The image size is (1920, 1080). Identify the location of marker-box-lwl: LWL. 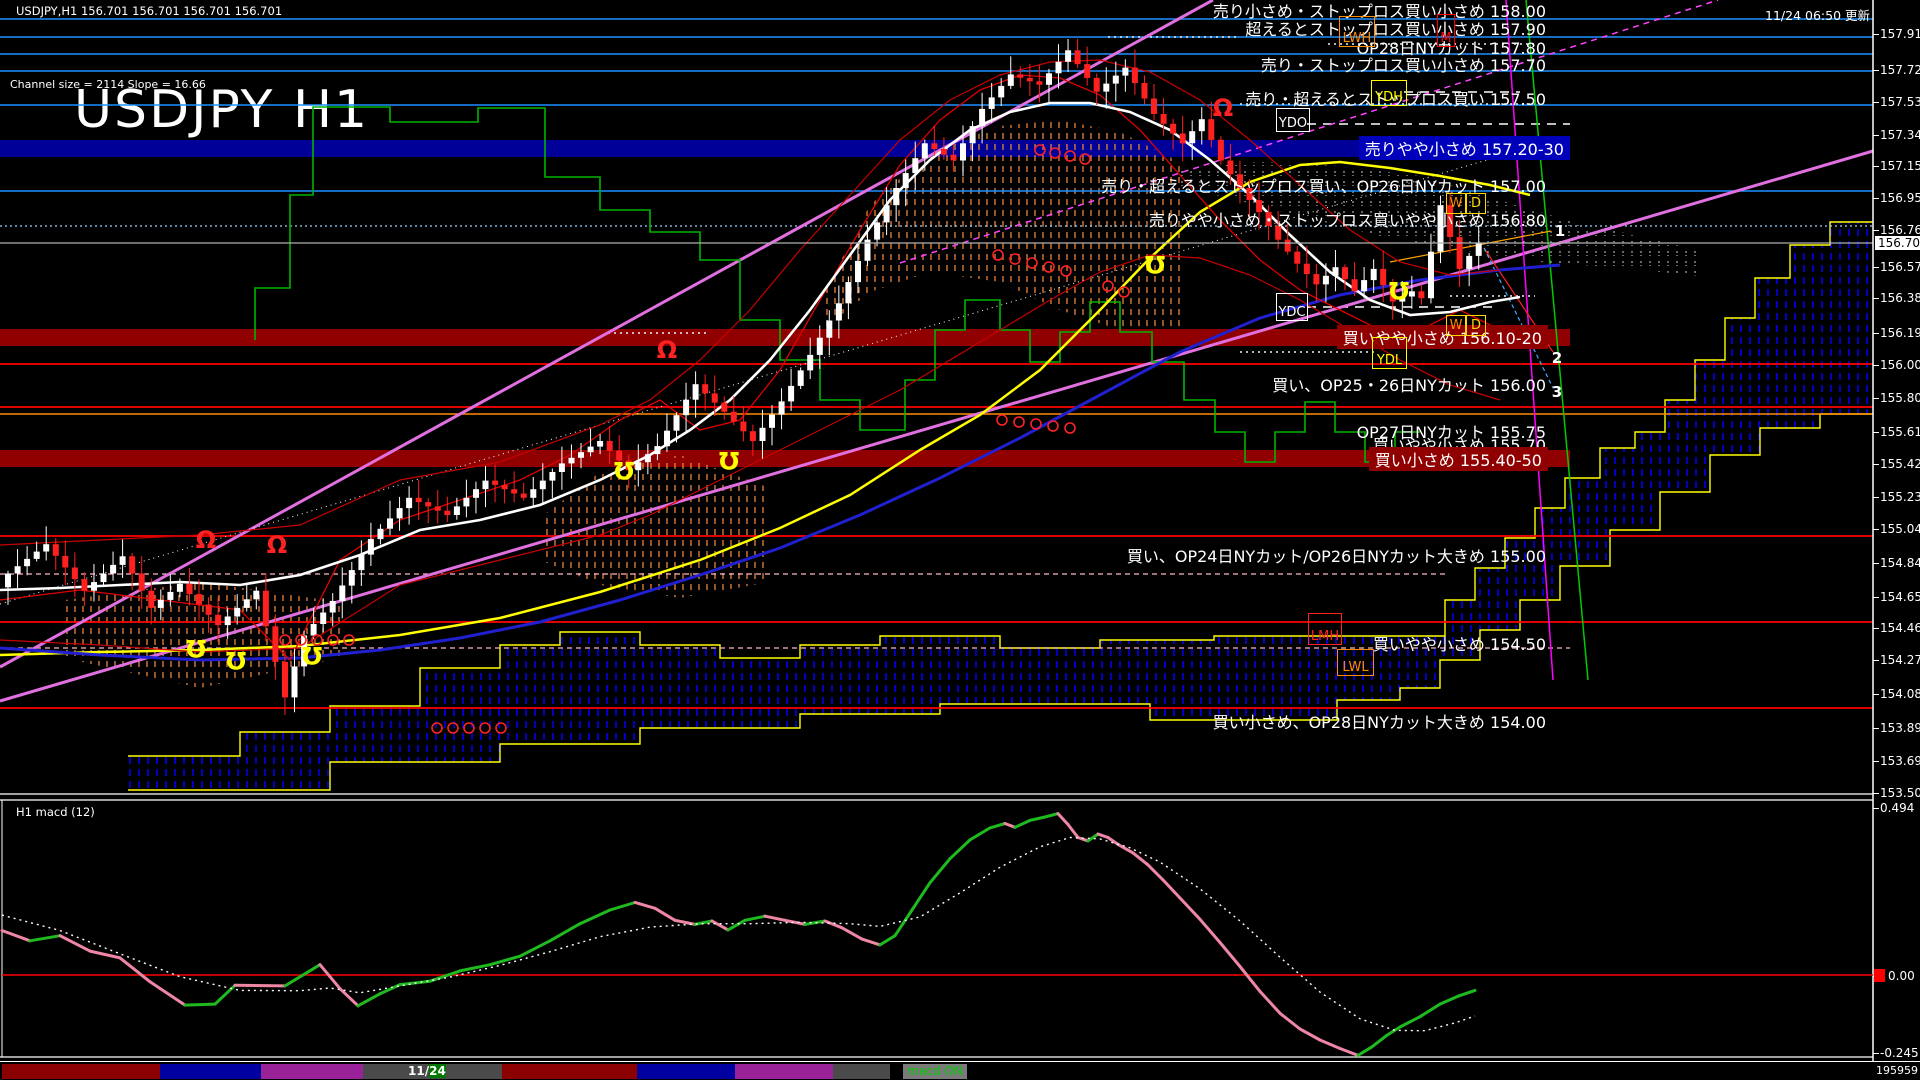
(1355, 662).